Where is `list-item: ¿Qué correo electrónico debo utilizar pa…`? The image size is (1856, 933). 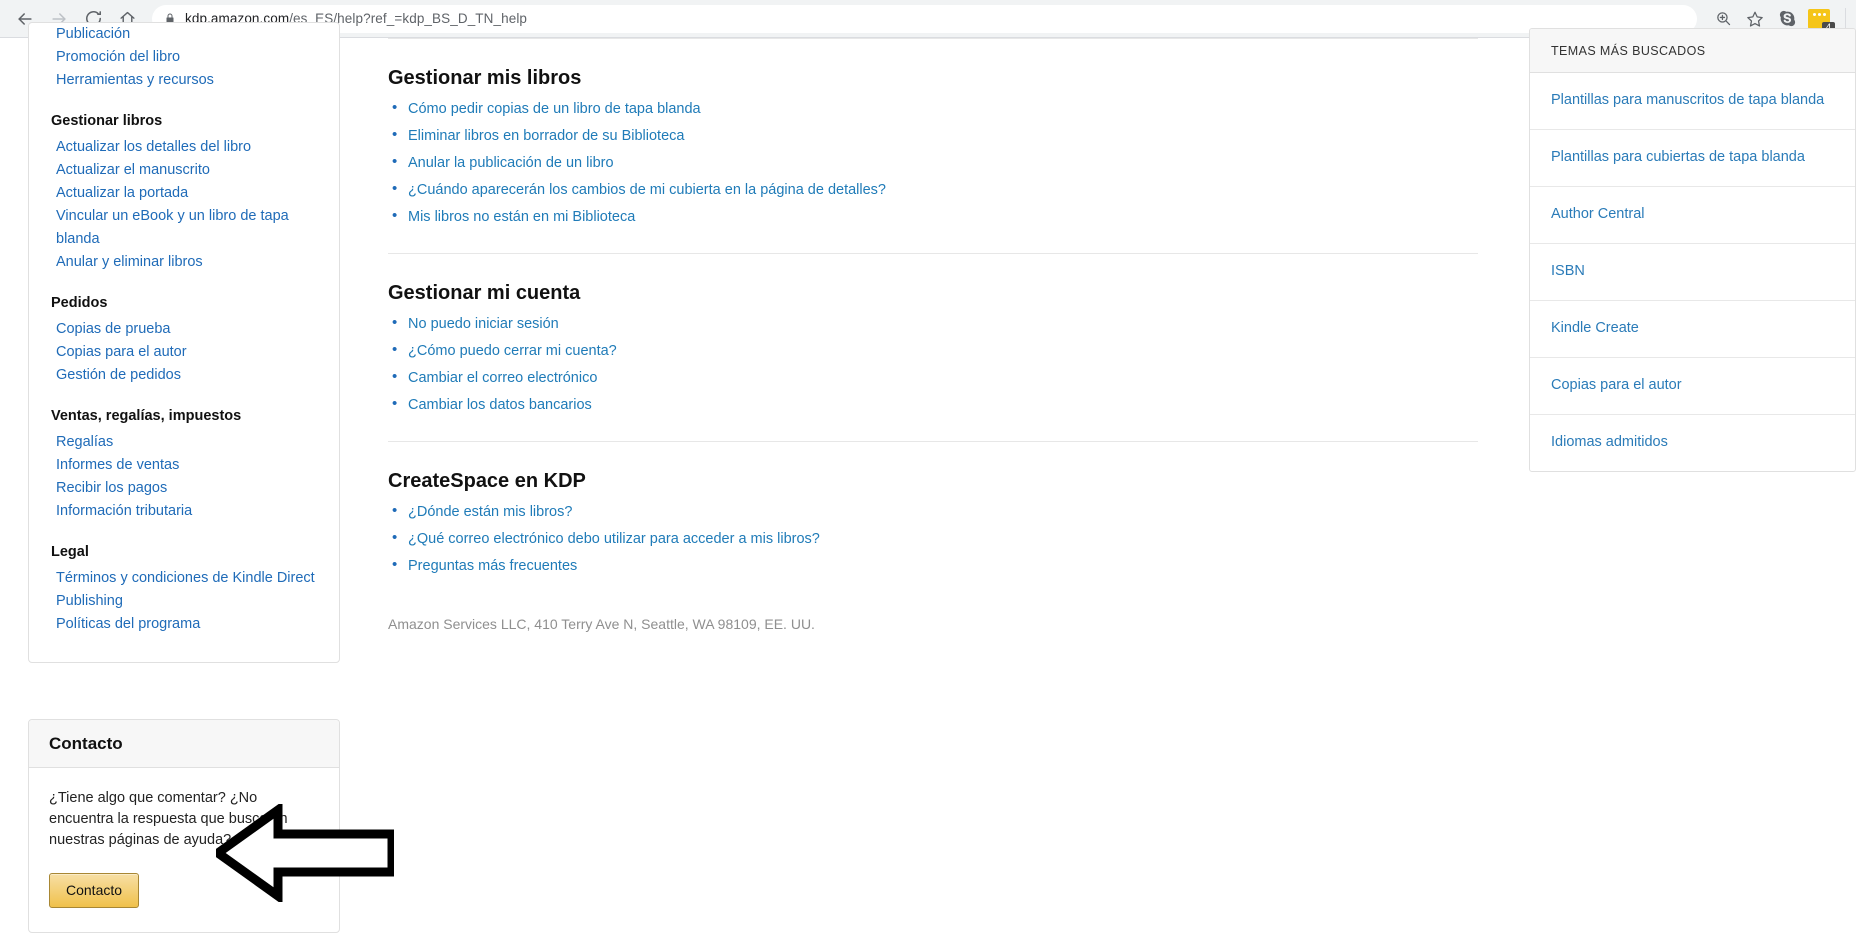 list-item: ¿Qué correo electrónico debo utilizar pa… is located at coordinates (933, 538).